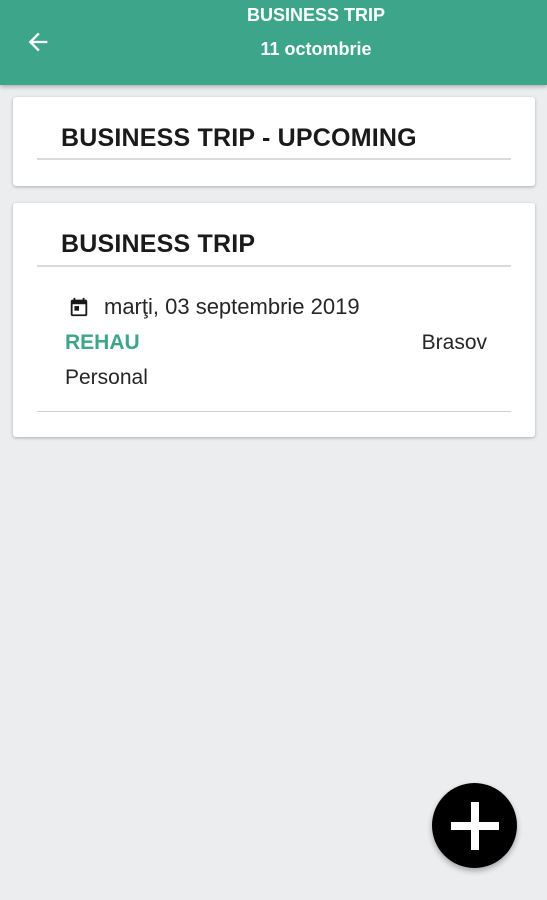 Image resolution: width=547 pixels, height=900 pixels. What do you see at coordinates (158, 244) in the screenshot?
I see `trips-card-title: BUSINESS TRIP` at bounding box center [158, 244].